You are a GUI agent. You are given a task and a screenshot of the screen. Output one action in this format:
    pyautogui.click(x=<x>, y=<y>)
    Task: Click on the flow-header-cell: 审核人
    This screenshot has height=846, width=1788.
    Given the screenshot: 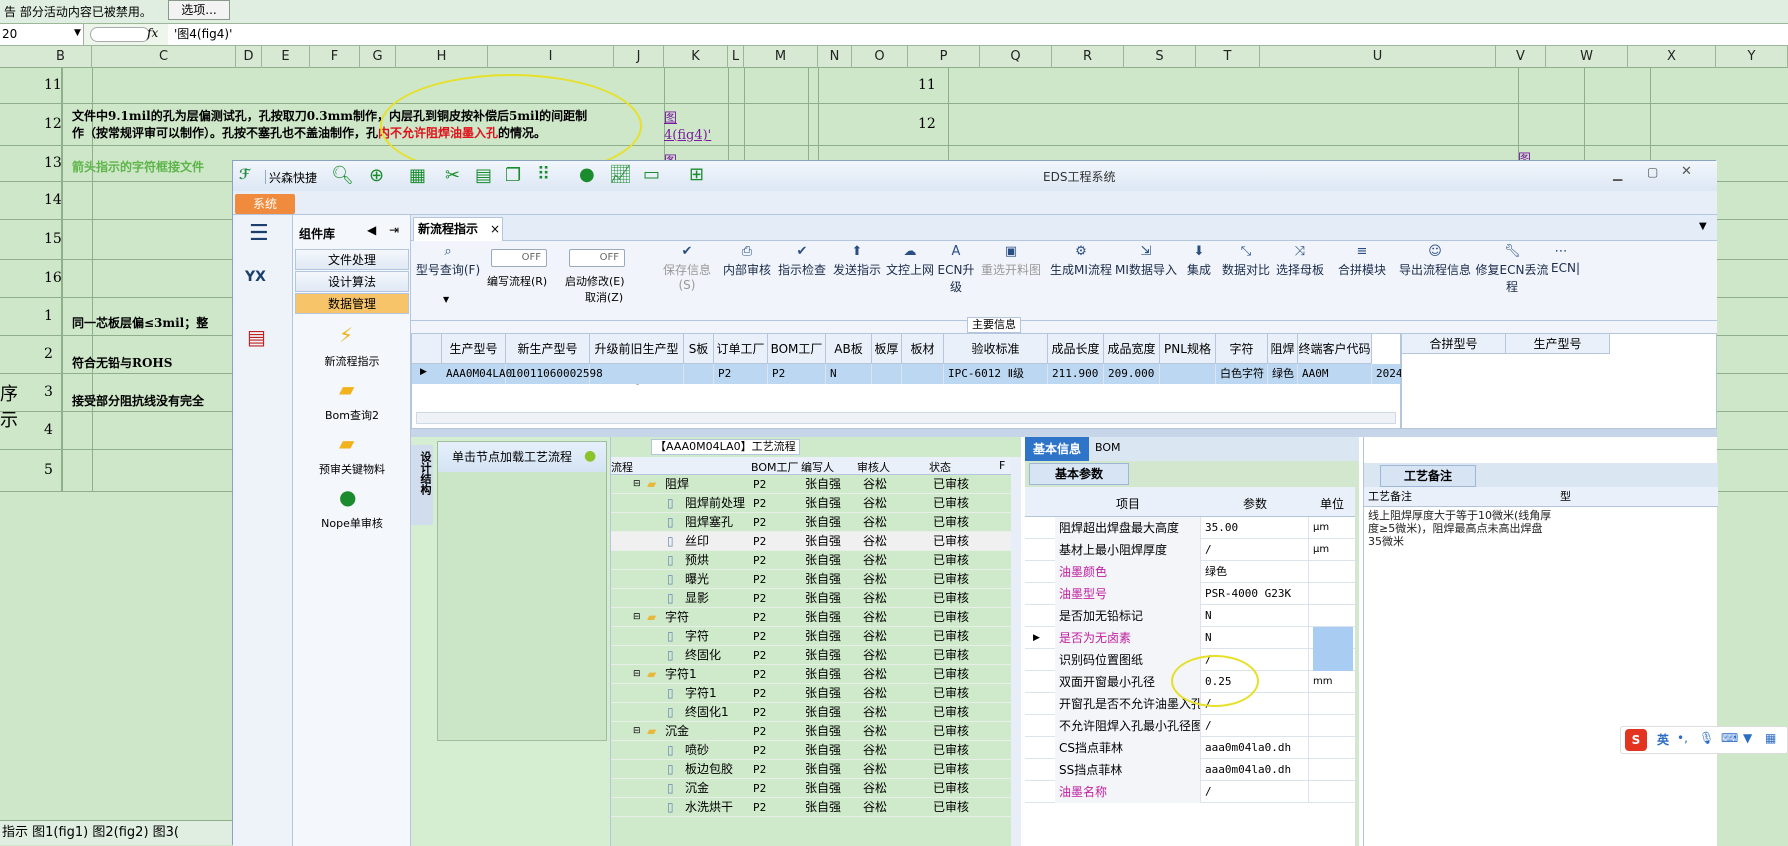 What is the action you would take?
    pyautogui.click(x=873, y=467)
    